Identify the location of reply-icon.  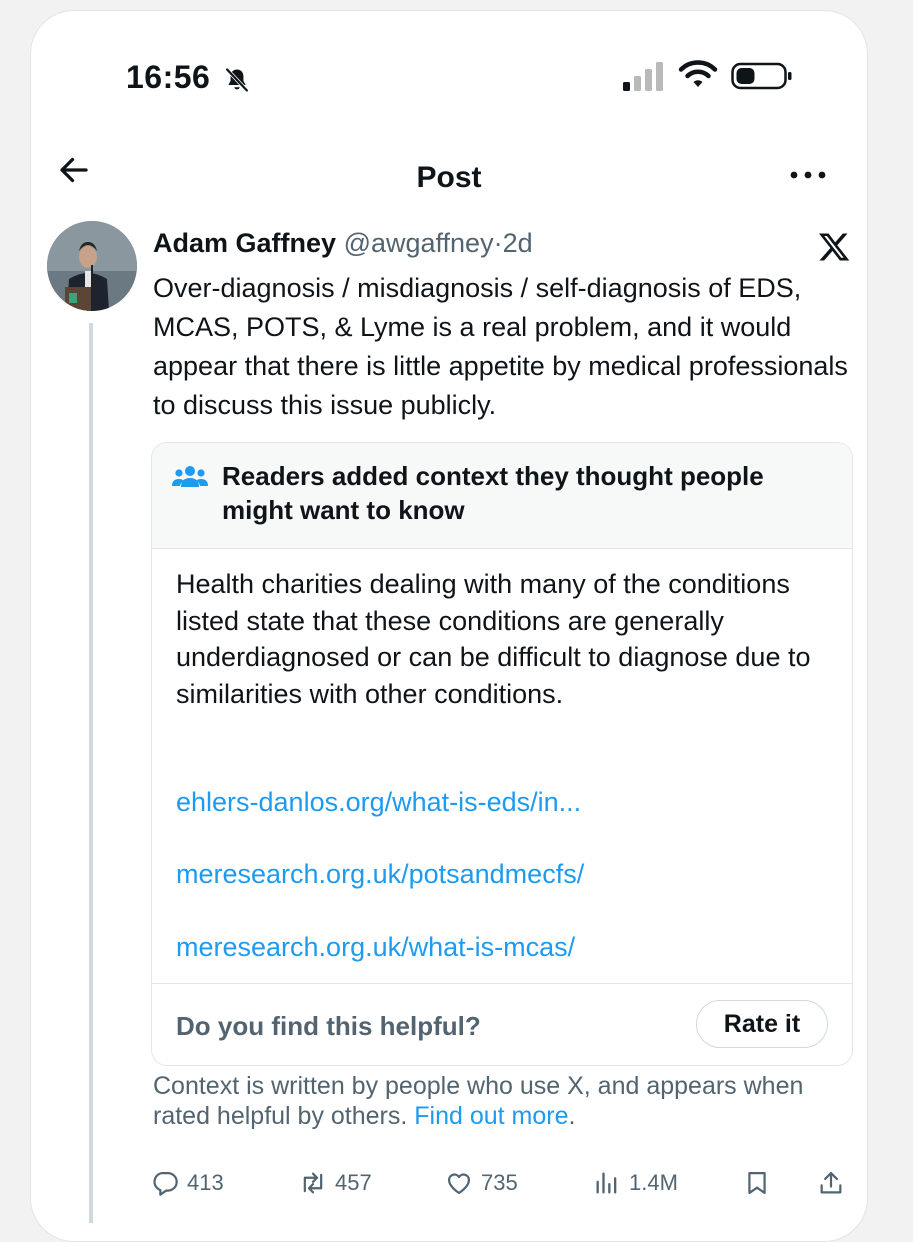
(165, 1183).